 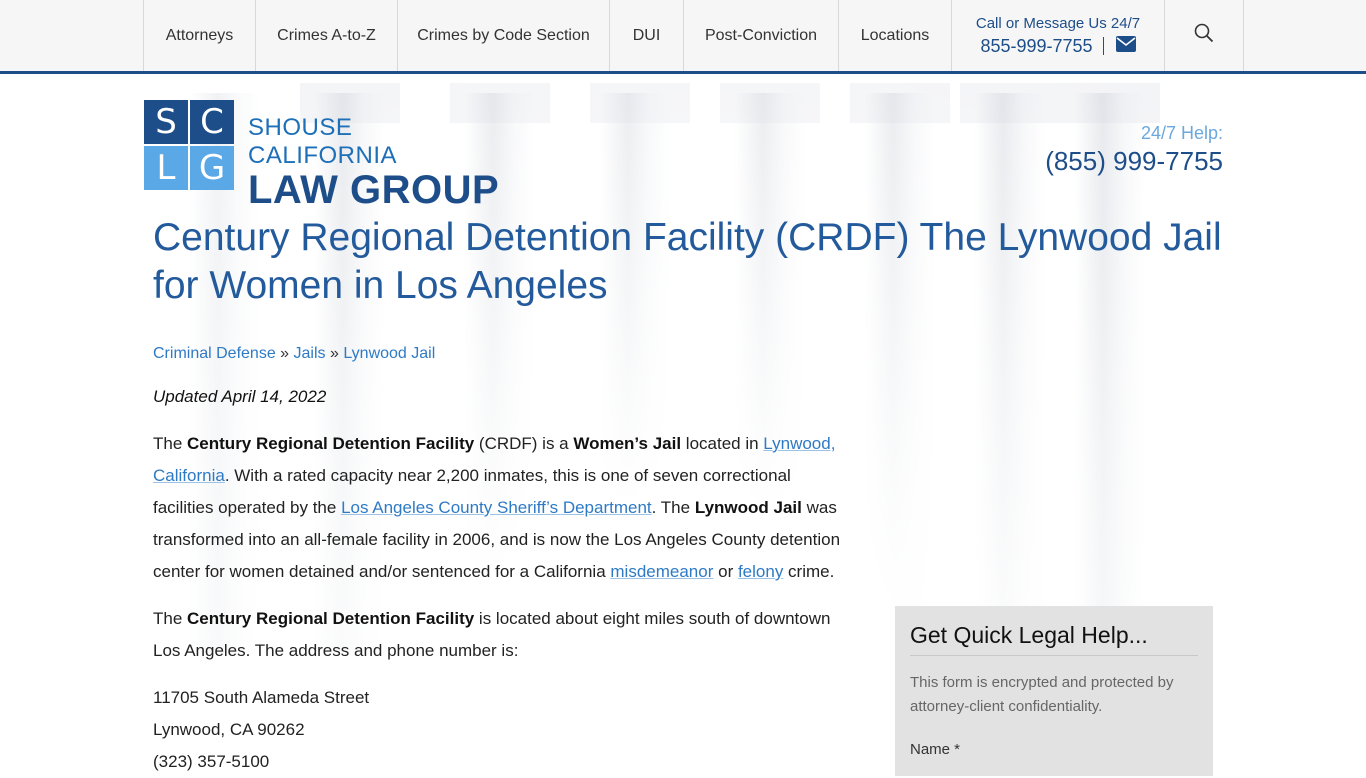 I want to click on header-help: 24/7 Help: (855) 999-7755, so click(x=1134, y=150).